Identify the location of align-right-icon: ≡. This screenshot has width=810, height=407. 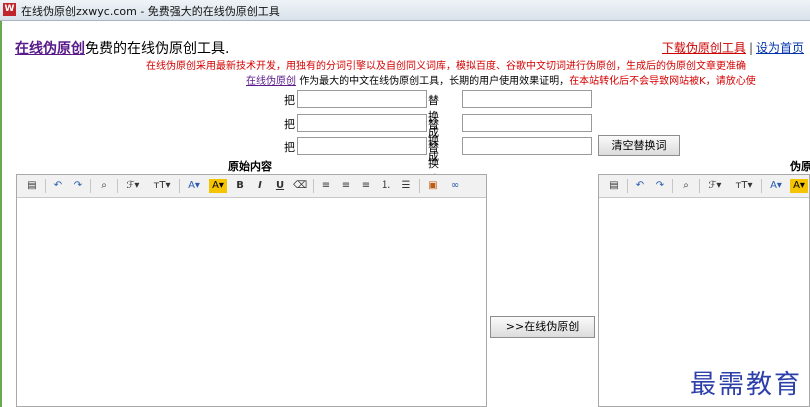
(366, 186).